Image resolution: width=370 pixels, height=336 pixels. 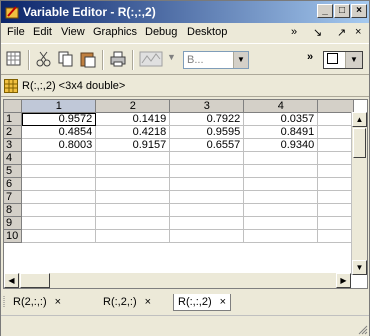 What do you see at coordinates (325, 11) in the screenshot?
I see `minimize-button: _` at bounding box center [325, 11].